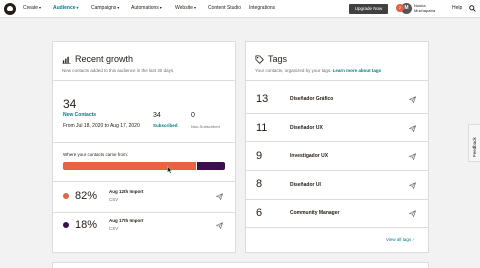 The width and height of the screenshot is (480, 268). Describe the element at coordinates (400, 239) in the screenshot. I see `view-all-tags-link: View all tags ›` at that location.